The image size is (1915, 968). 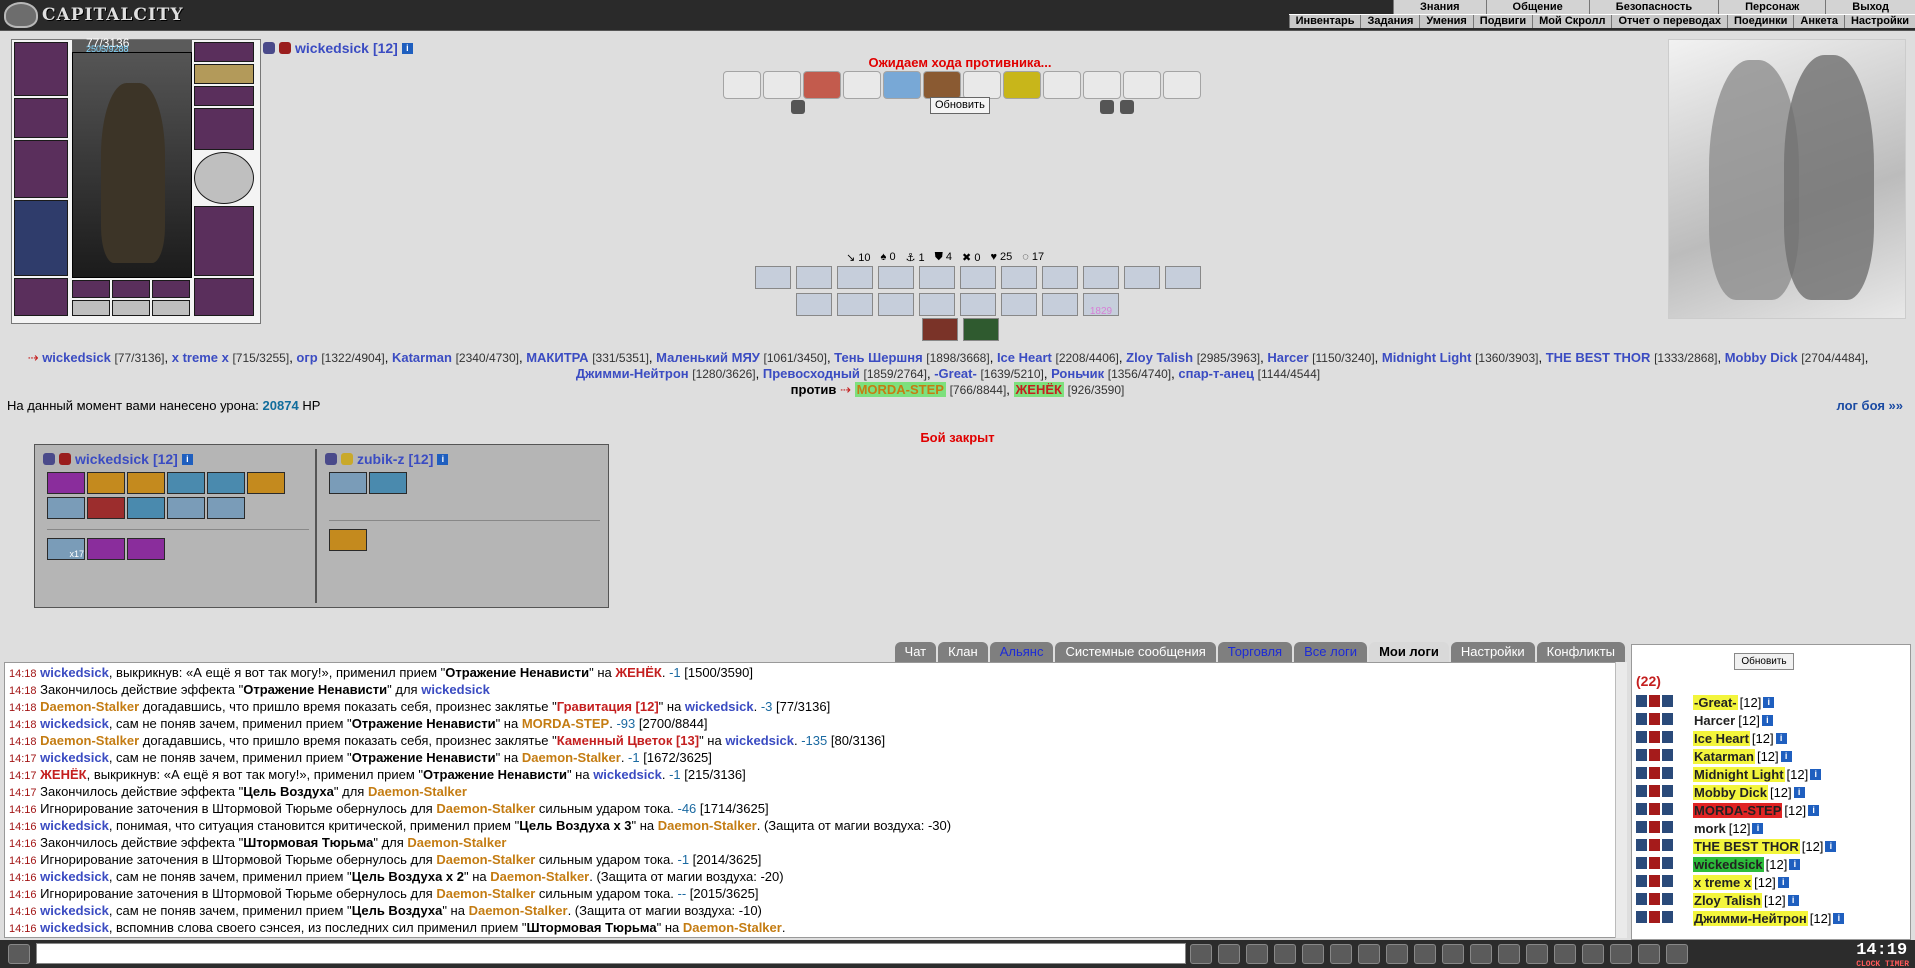 What do you see at coordinates (332, 48) in the screenshot?
I see `player-nick: wickedsick` at bounding box center [332, 48].